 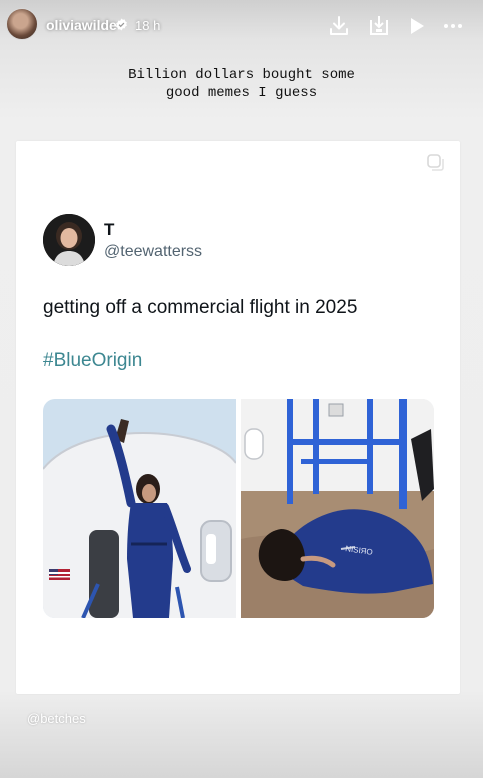 I want to click on story-header: oliviawilde 18 h, so click(x=241, y=26).